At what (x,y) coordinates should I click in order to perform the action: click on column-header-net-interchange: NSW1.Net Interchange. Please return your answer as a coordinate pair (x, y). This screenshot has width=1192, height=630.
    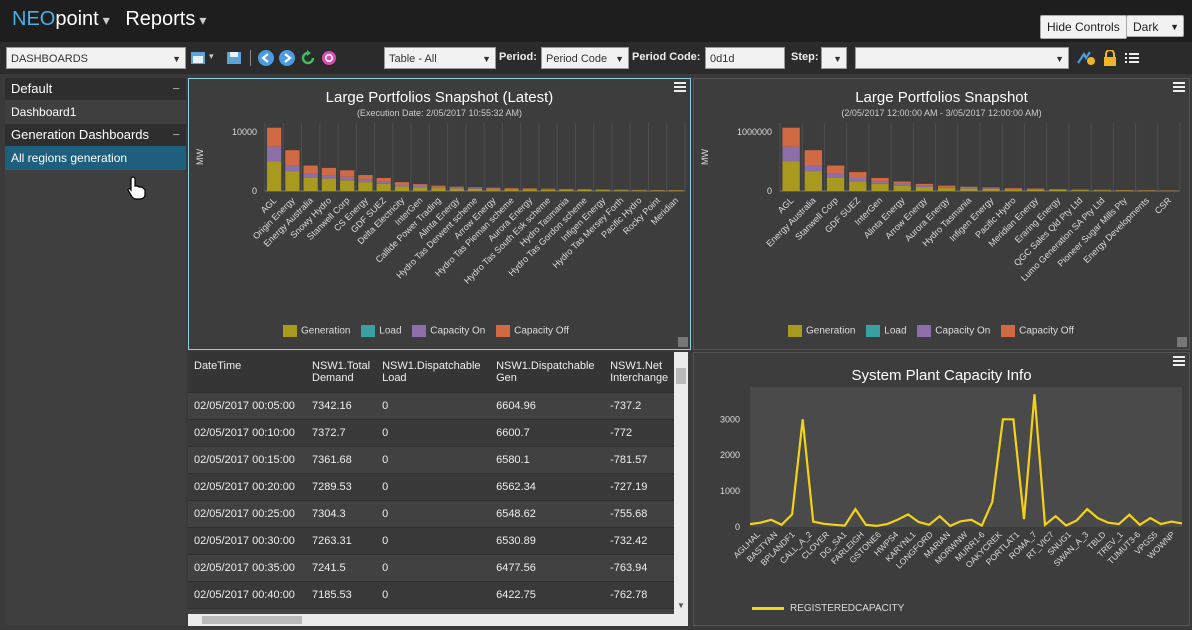
    Looking at the image, I should click on (639, 372).